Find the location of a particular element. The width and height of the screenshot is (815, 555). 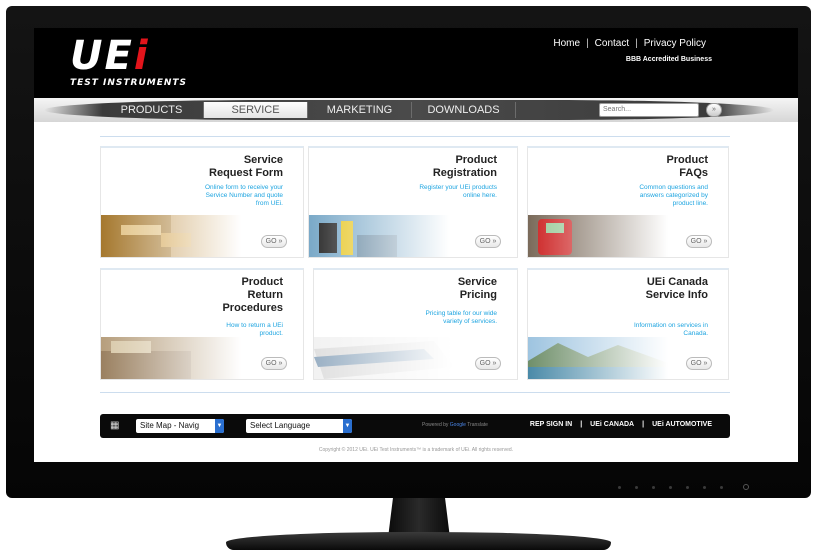

logo-accent: i is located at coordinates (141, 56).